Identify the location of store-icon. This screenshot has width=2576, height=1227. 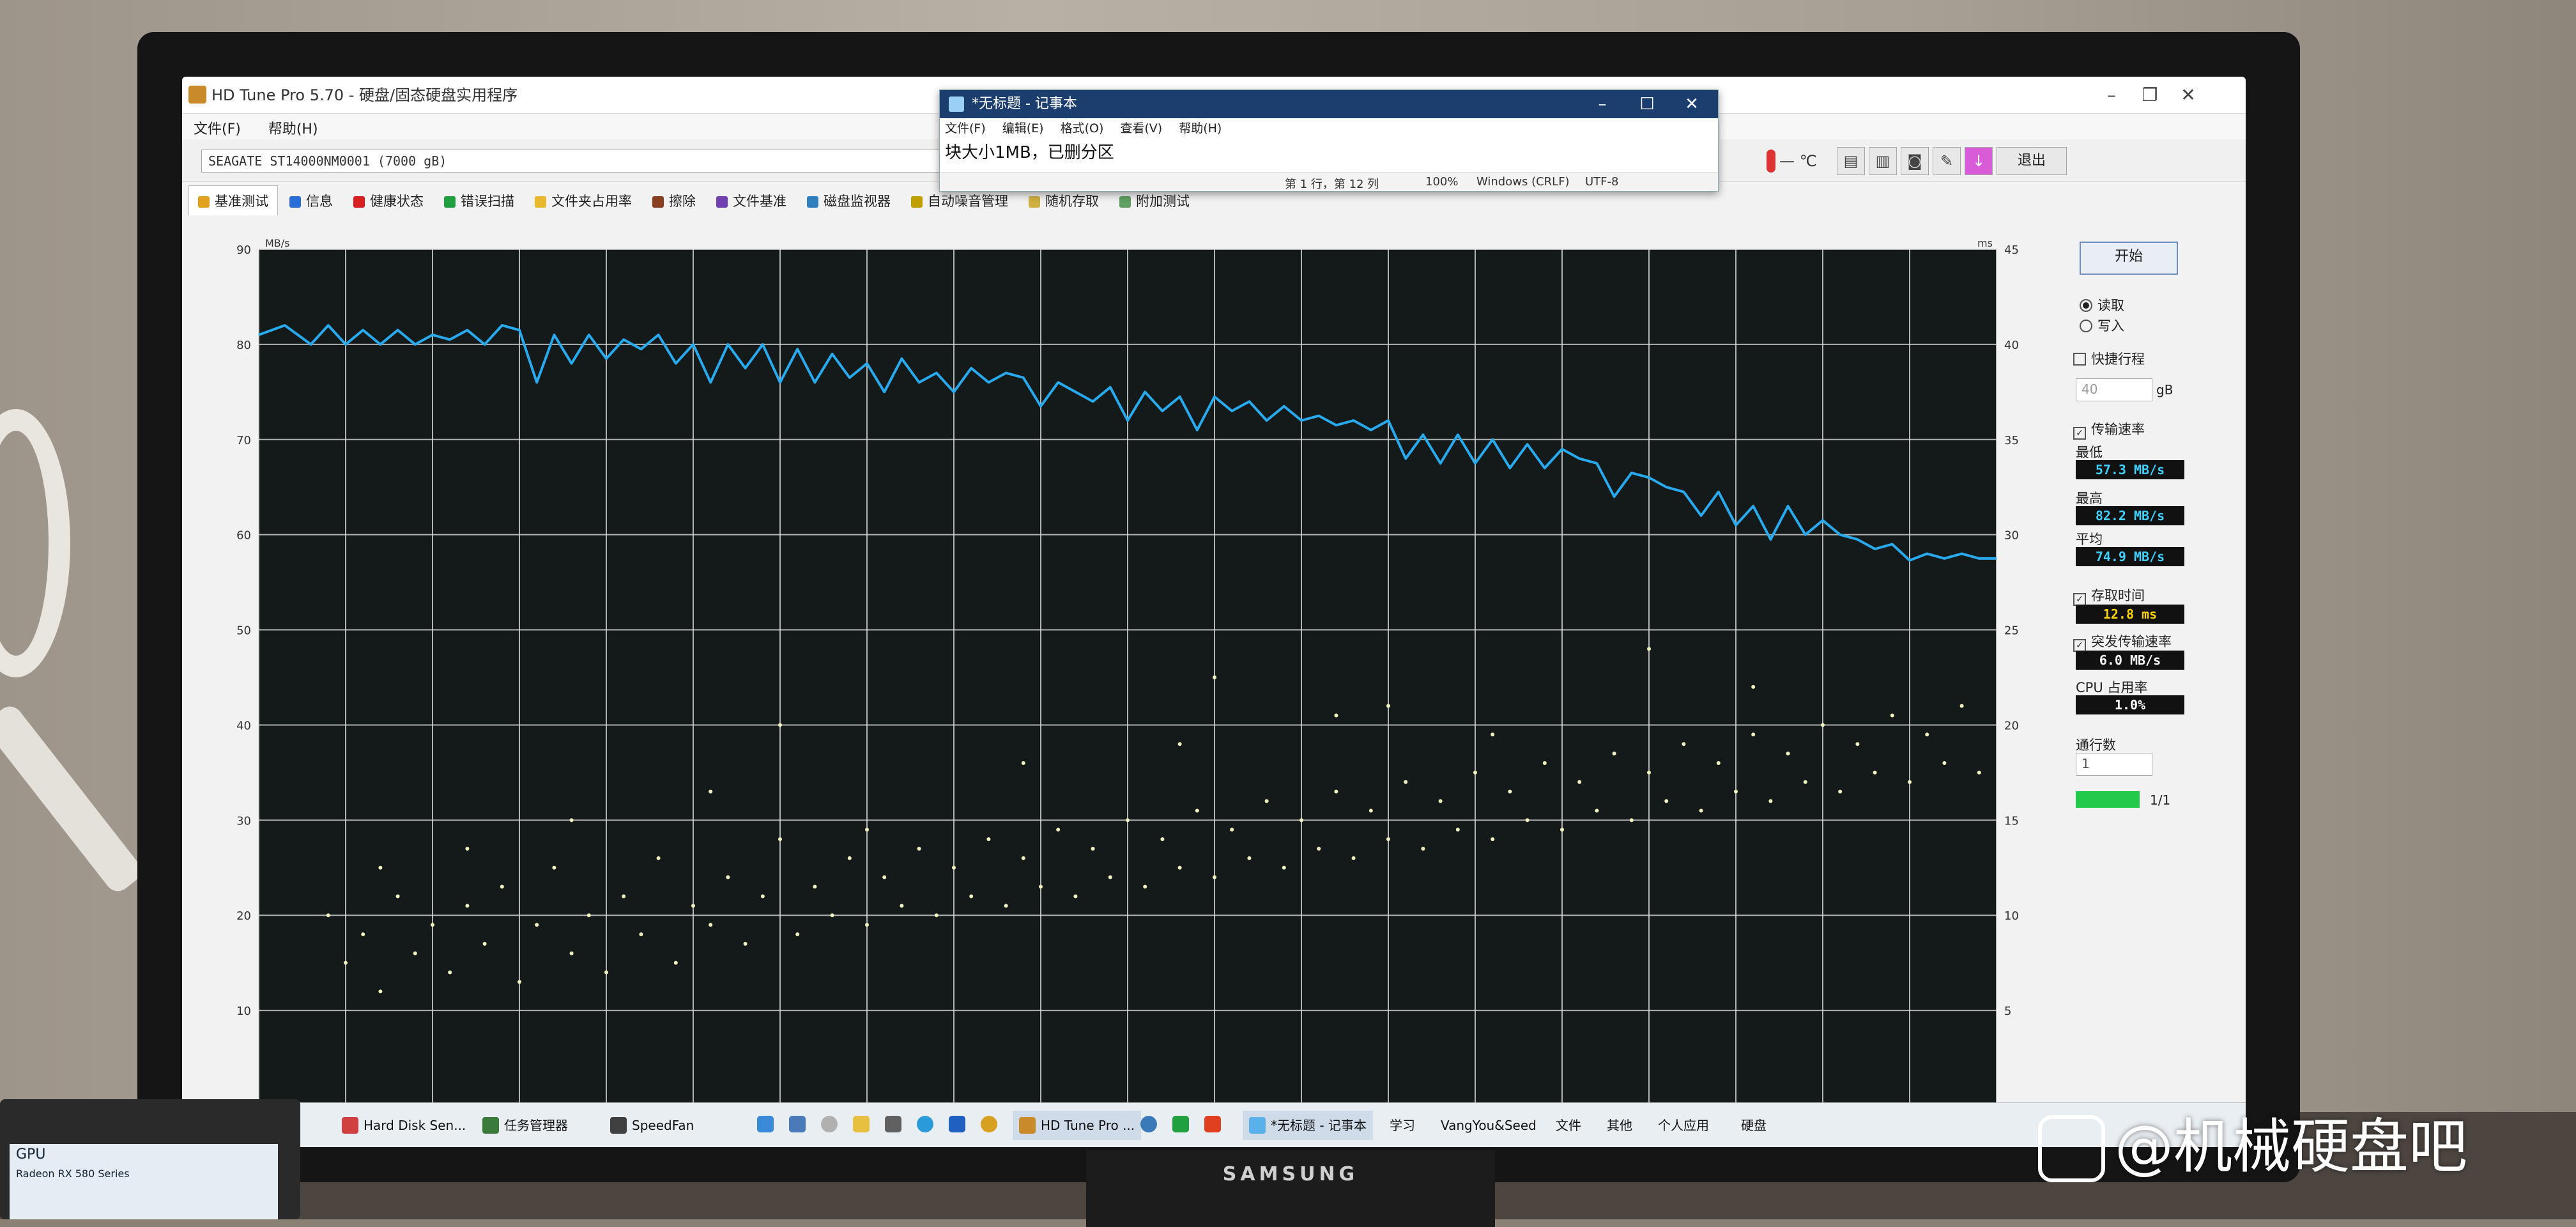
(765, 1124).